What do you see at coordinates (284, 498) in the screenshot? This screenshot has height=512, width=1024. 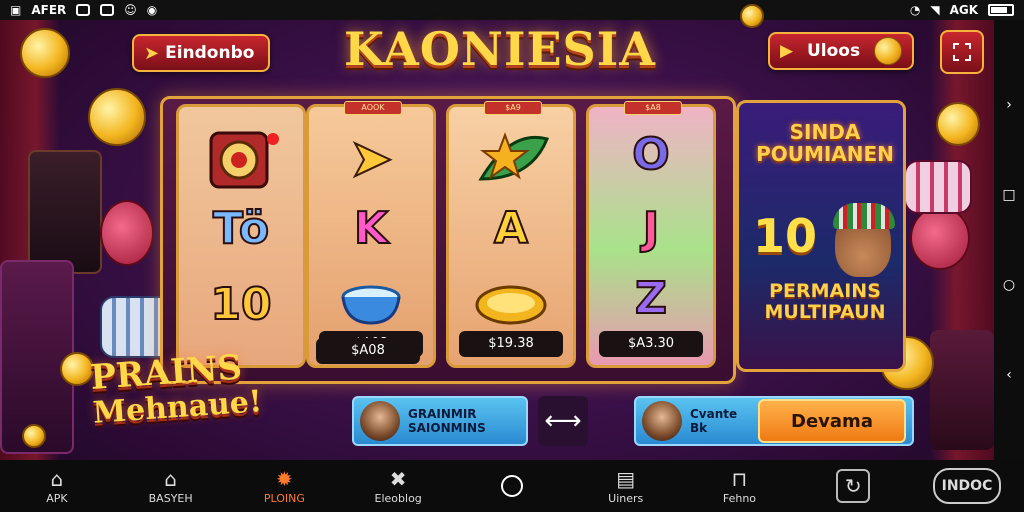 I see `nav-label: PLOING` at bounding box center [284, 498].